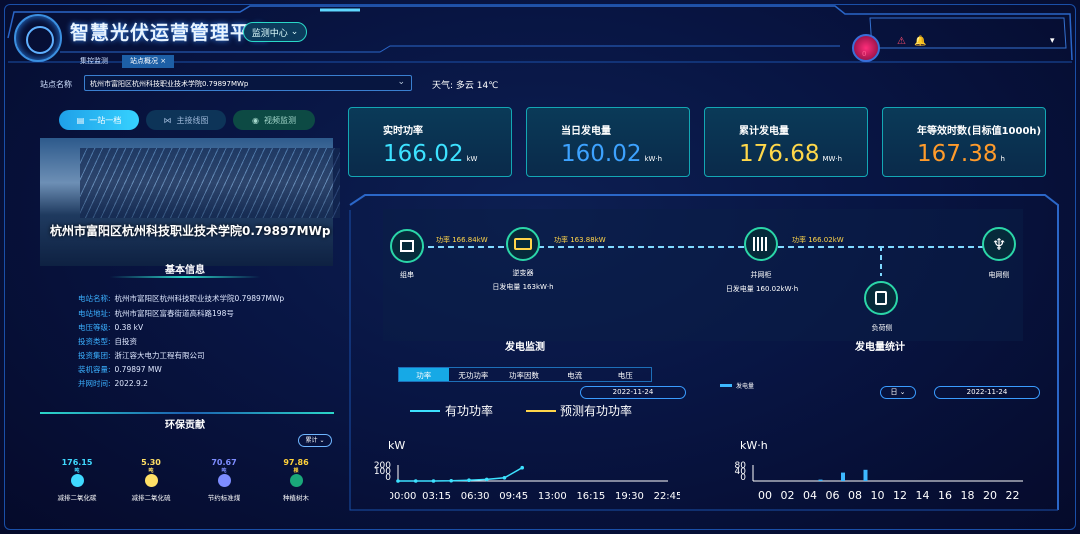  Describe the element at coordinates (596, 411) in the screenshot. I see `legend-forecast-power: 预测有功功率` at that location.